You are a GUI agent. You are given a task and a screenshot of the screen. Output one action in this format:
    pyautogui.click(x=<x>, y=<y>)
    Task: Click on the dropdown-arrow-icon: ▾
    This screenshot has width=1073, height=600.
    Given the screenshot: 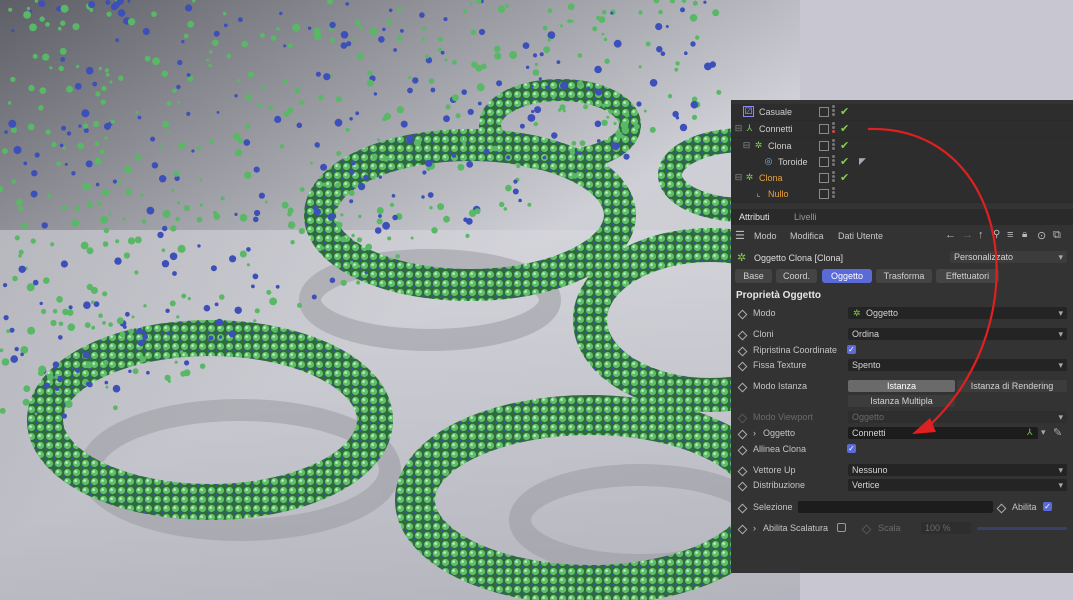 What is the action you would take?
    pyautogui.click(x=1043, y=432)
    